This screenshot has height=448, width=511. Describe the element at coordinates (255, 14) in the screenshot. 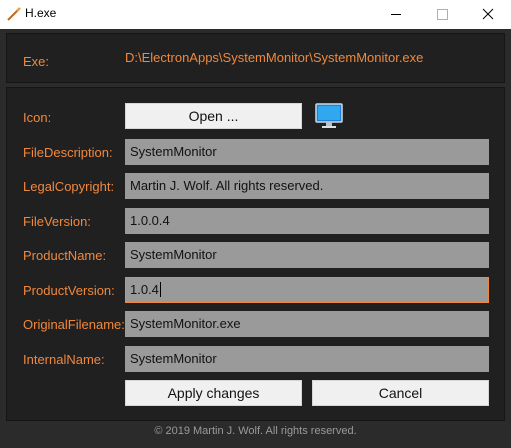

I see `title-bar: H.exe` at that location.